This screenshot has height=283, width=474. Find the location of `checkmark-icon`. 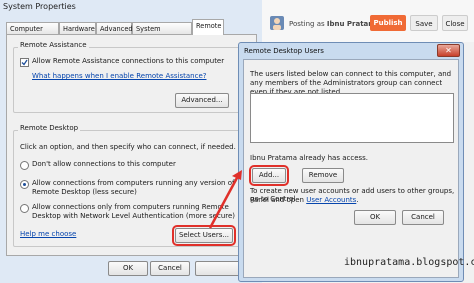

checkmark-icon is located at coordinates (24, 62).